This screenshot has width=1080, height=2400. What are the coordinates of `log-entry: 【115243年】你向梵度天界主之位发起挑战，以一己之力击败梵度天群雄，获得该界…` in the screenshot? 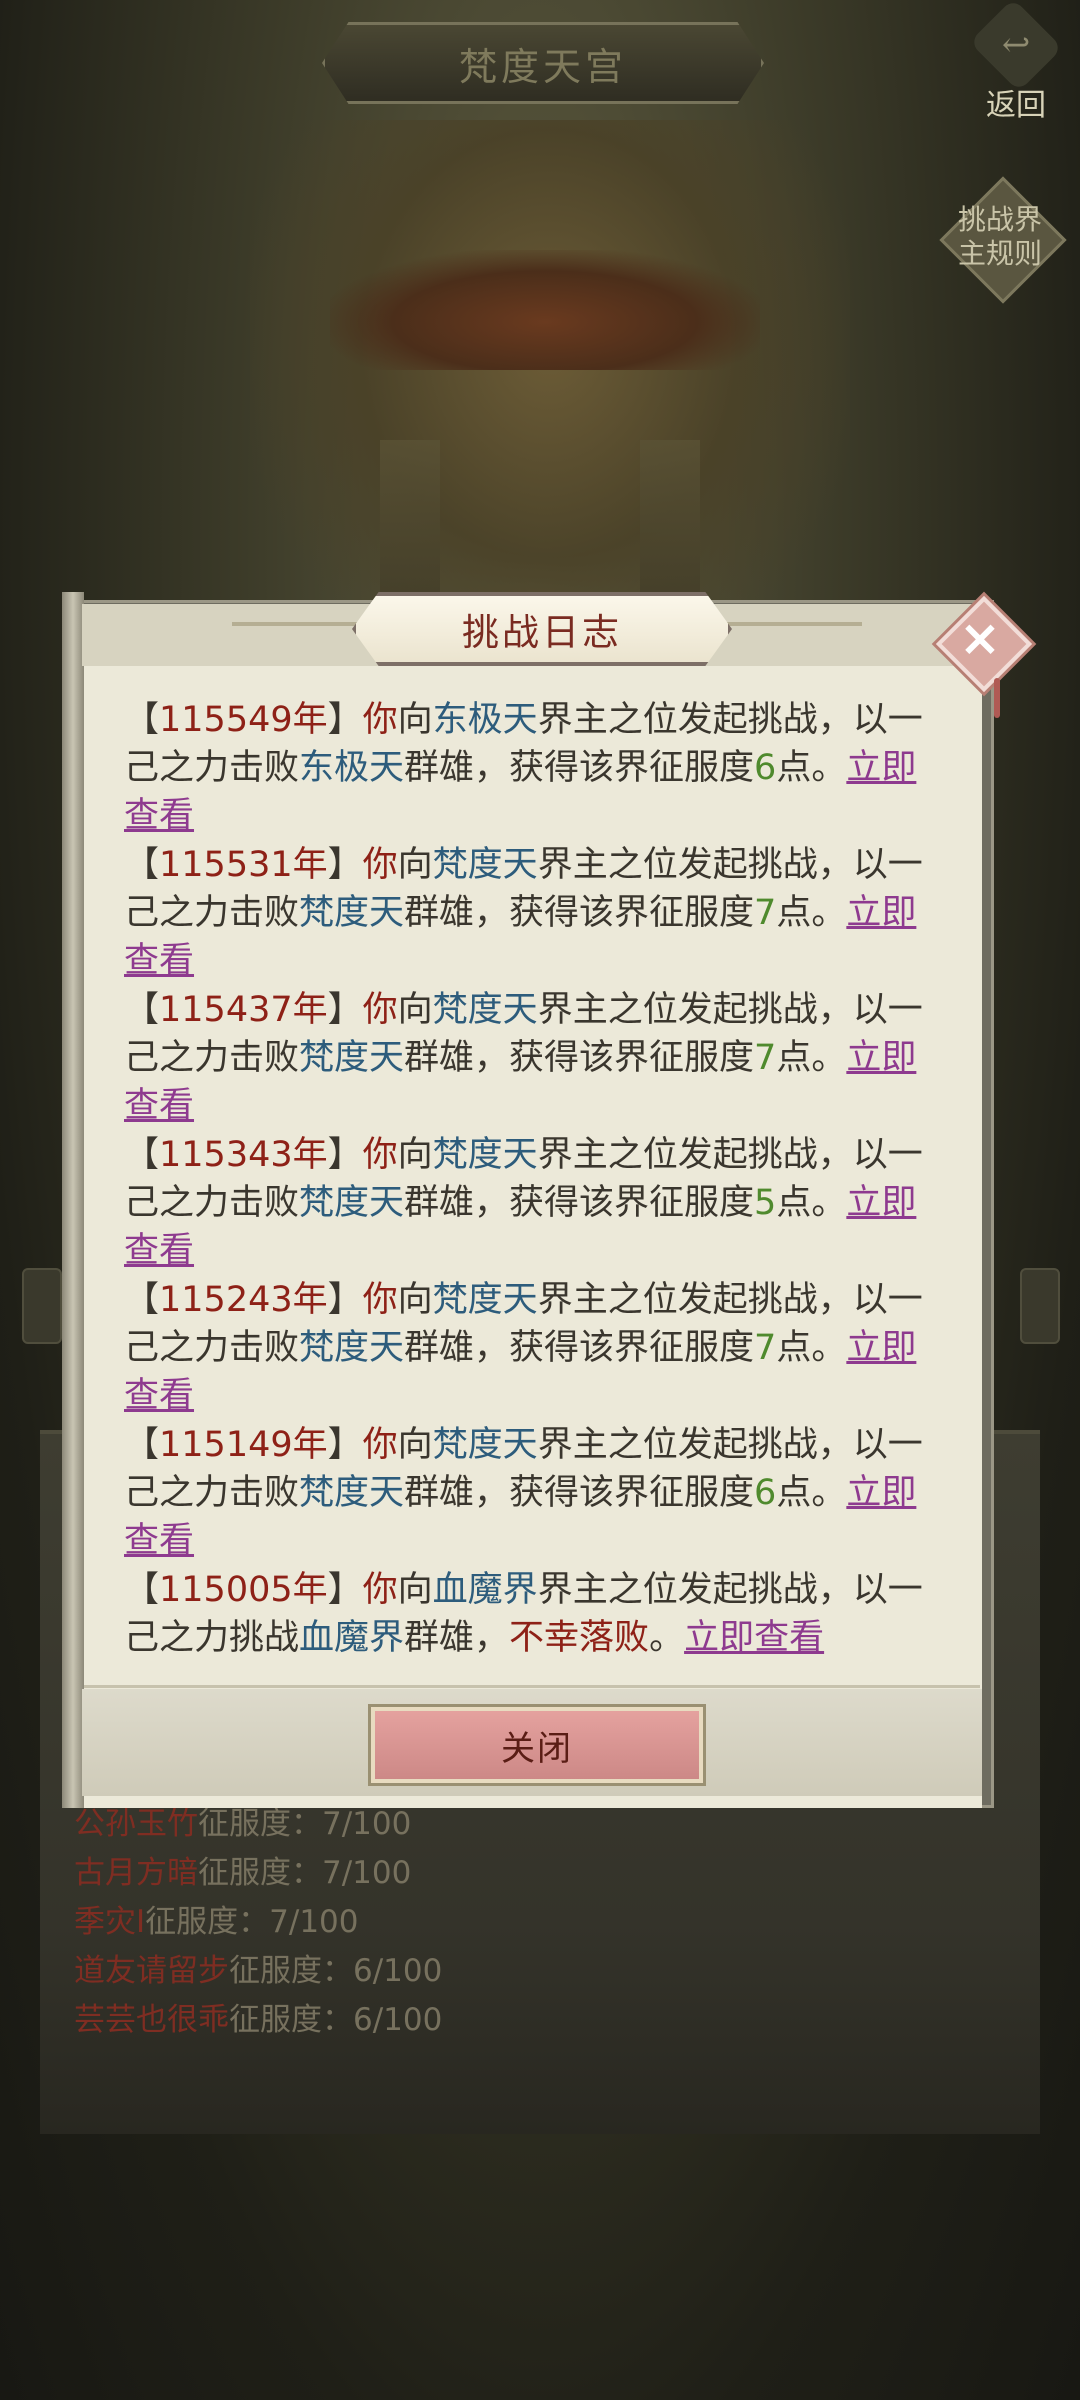 It's located at (523, 1348).